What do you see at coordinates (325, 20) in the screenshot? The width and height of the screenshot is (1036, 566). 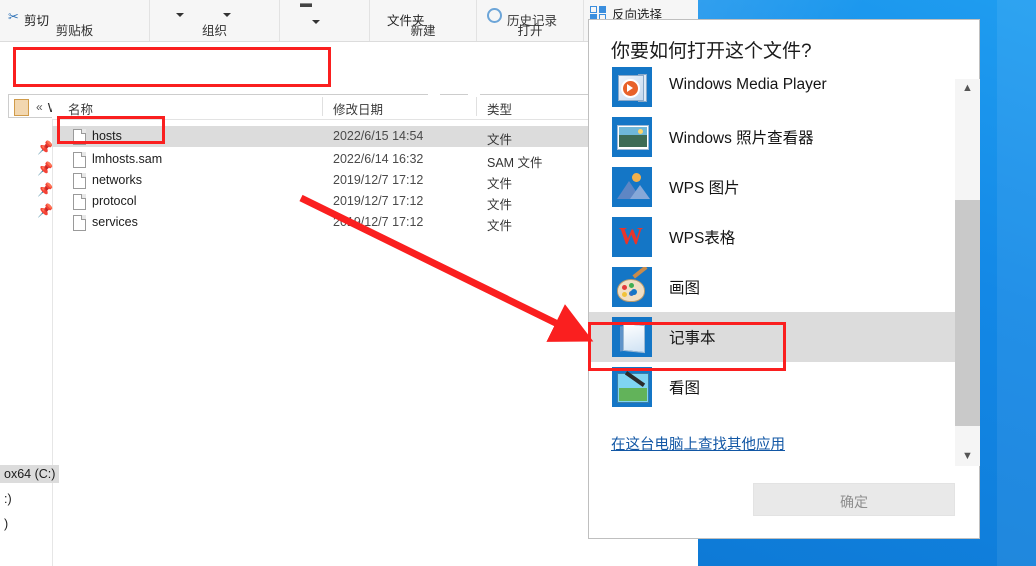 I see `ribbon-group-extra: ▬` at bounding box center [325, 20].